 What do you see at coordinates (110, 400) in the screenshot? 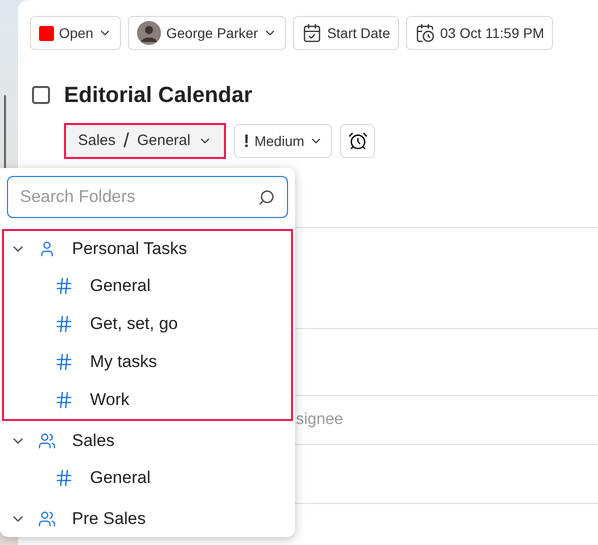
I see `folder-name: Work` at bounding box center [110, 400].